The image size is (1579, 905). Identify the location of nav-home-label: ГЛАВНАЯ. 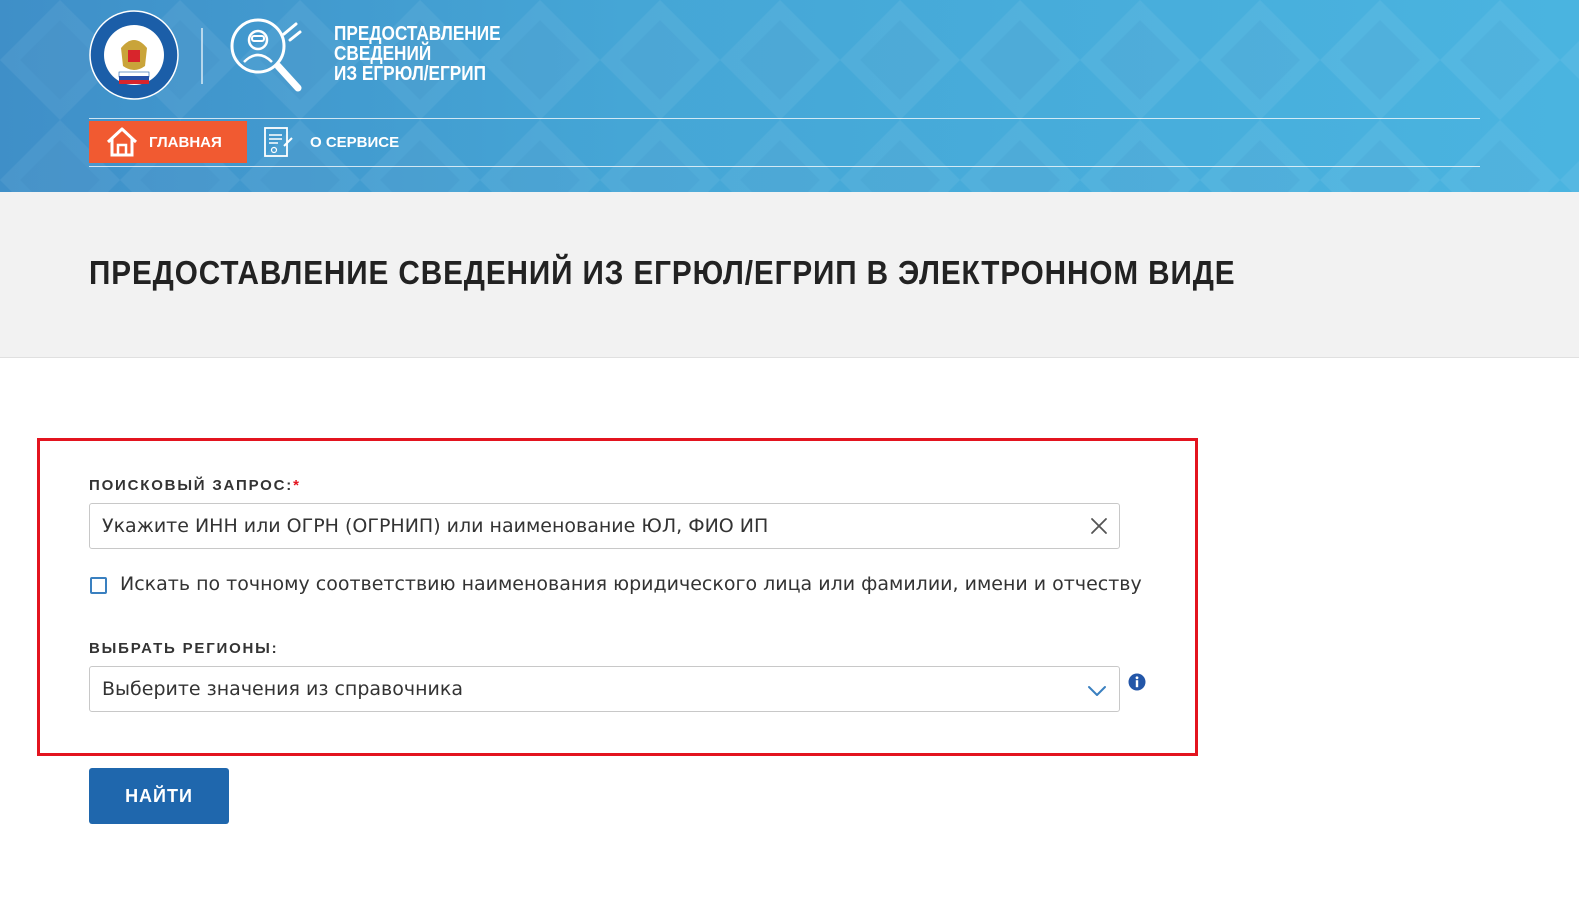
(185, 142).